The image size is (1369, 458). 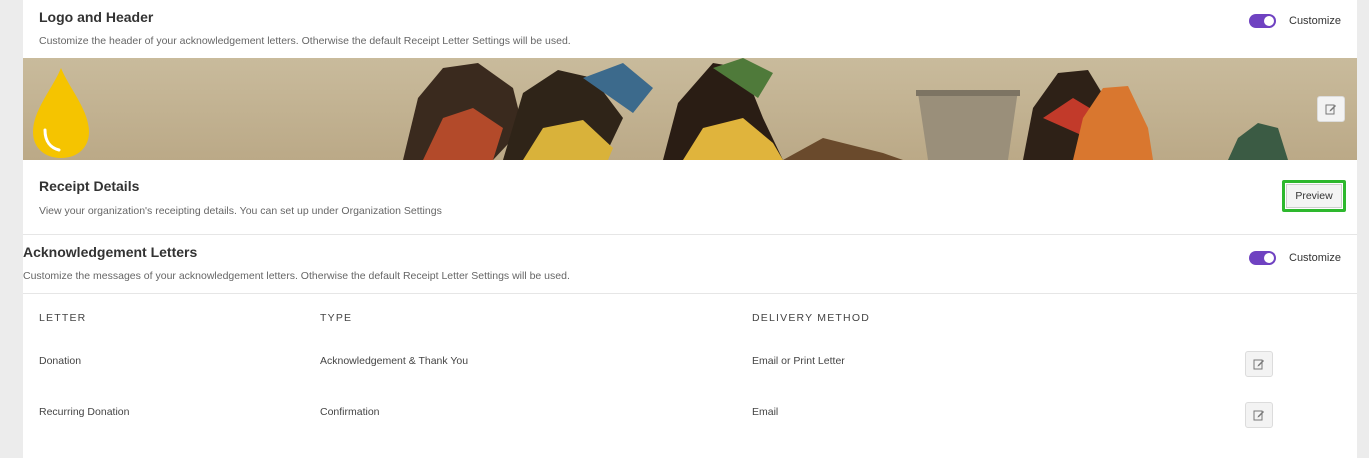 I want to click on preview-button-label: Preview, so click(x=1314, y=196).